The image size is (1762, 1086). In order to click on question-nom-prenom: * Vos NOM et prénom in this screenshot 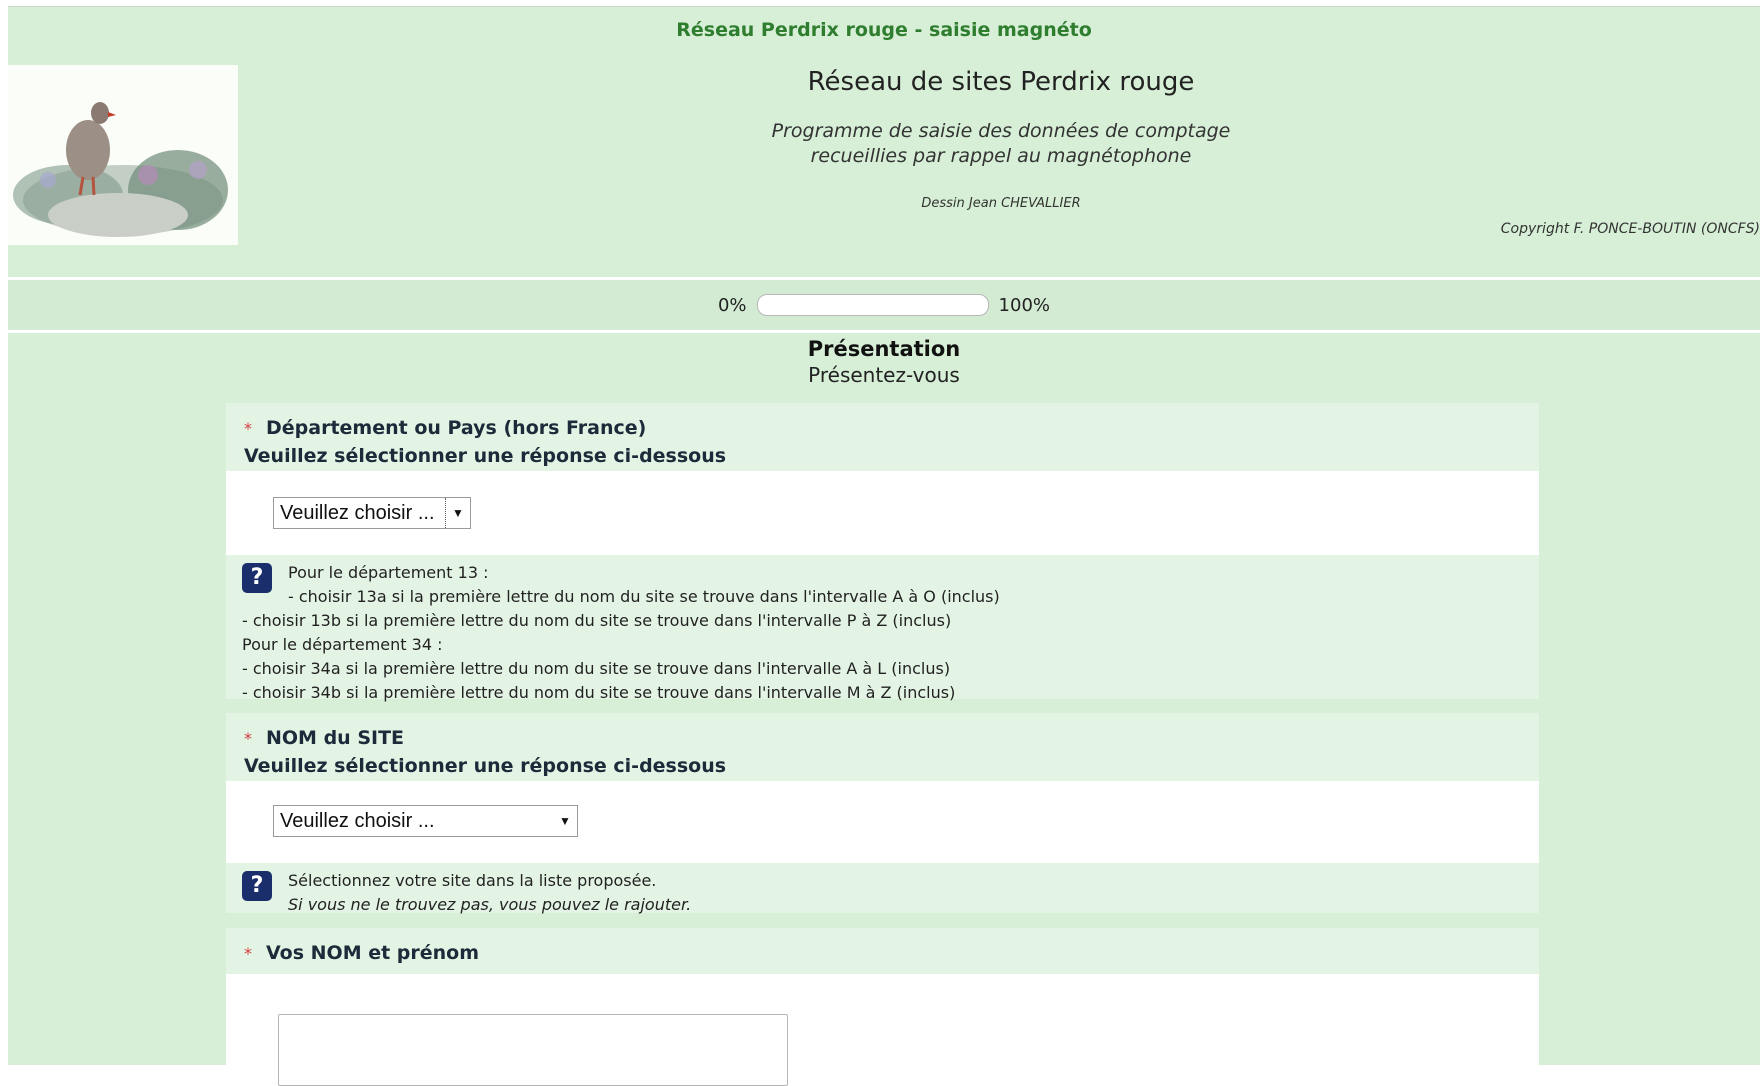, I will do `click(882, 1007)`.